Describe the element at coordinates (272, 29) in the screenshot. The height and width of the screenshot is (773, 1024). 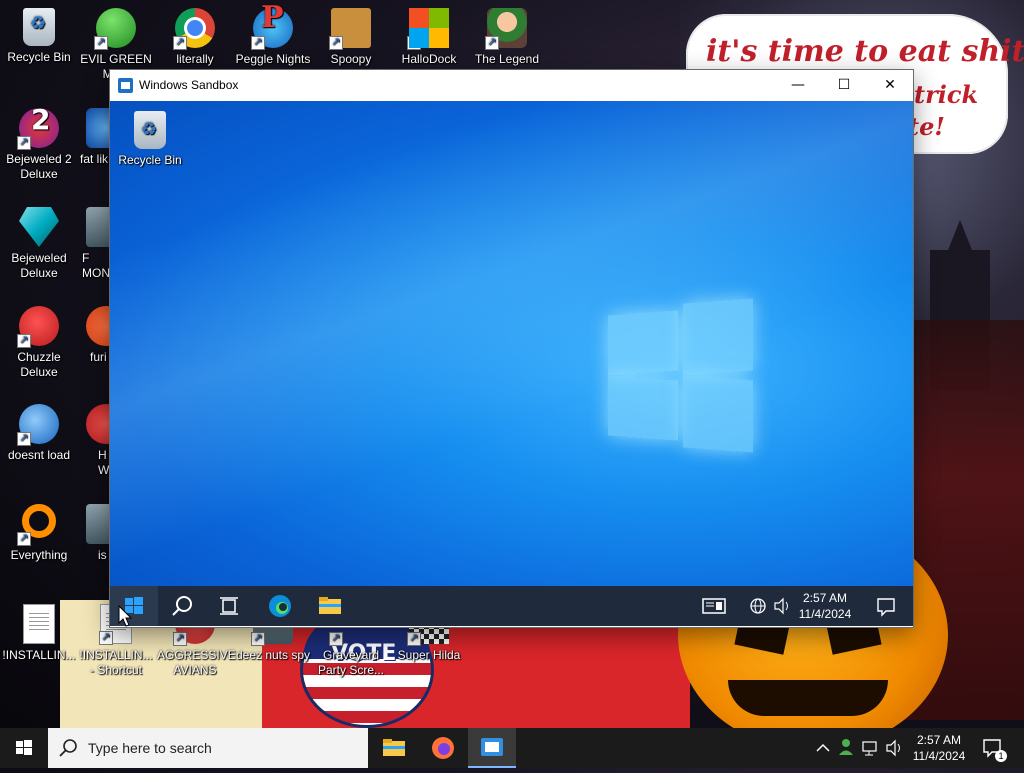
I see `peggle-icon` at that location.